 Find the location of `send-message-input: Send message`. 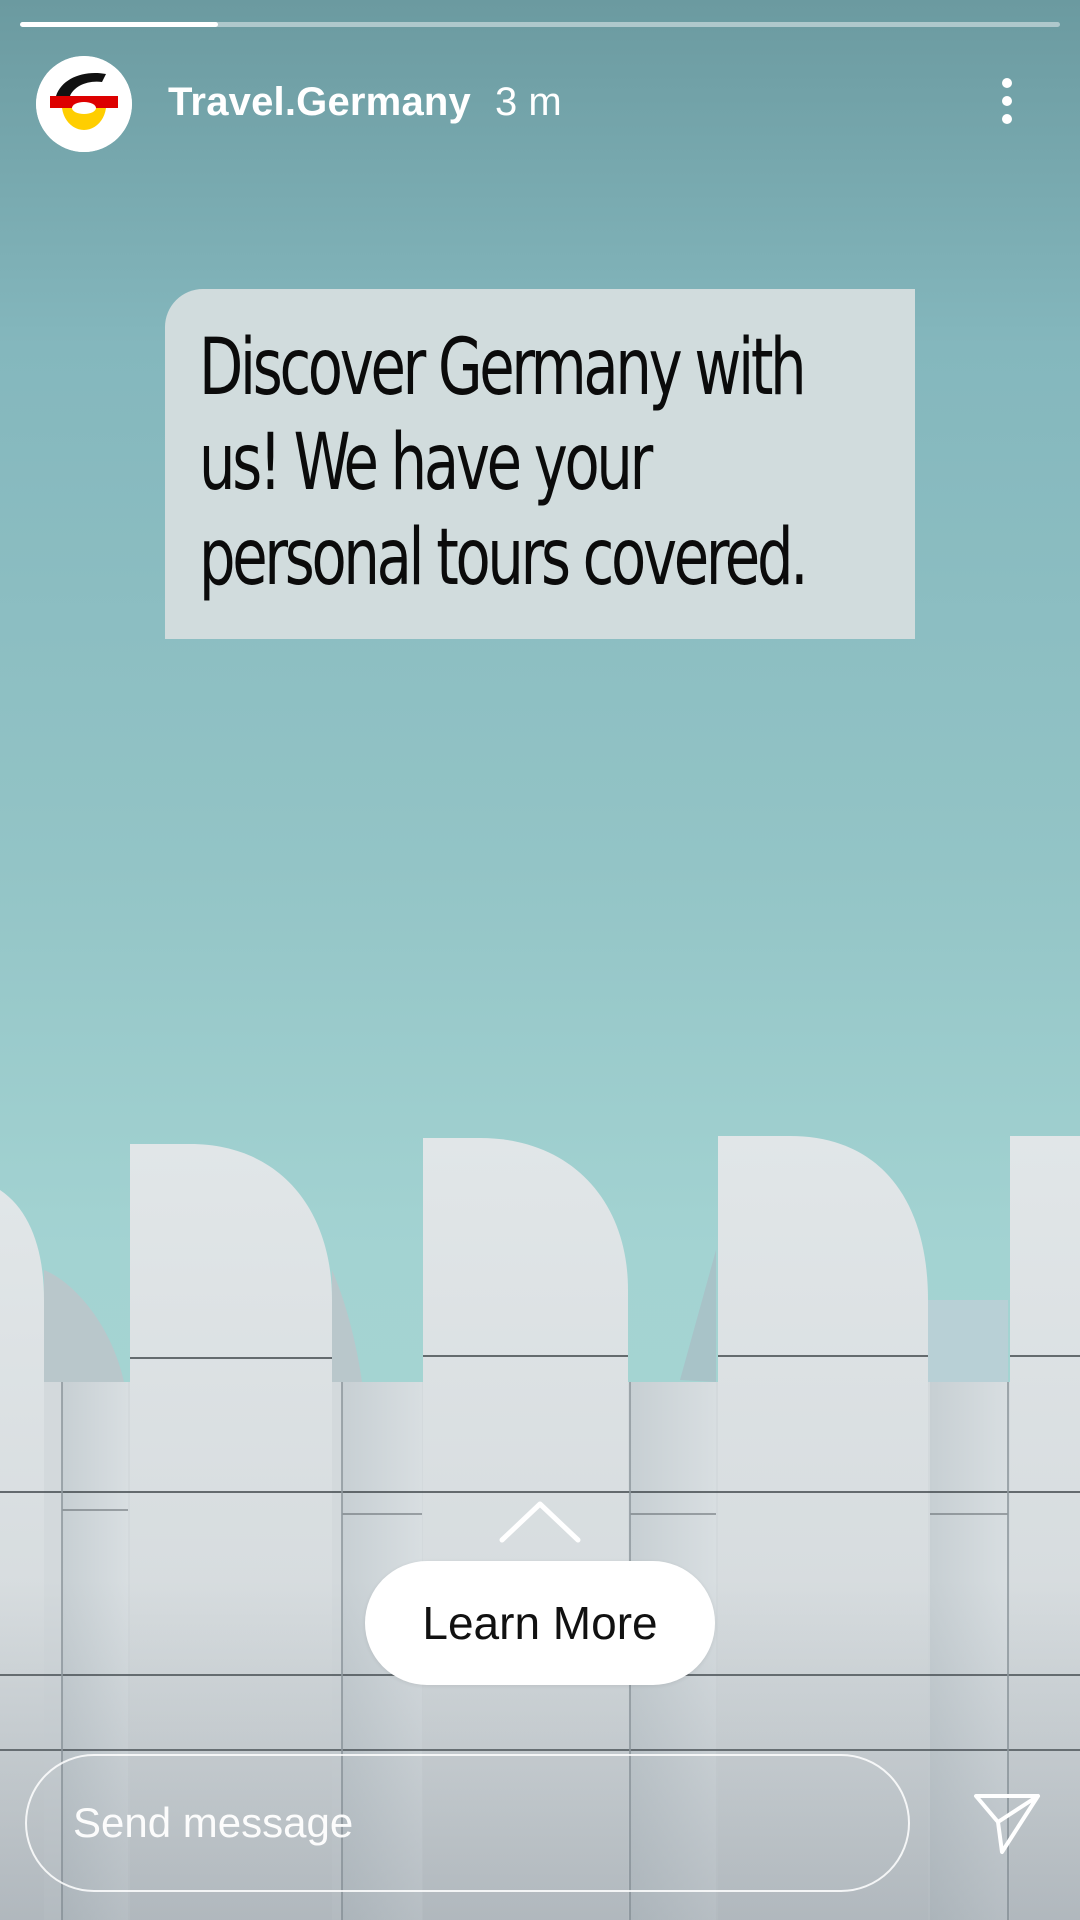

send-message-input: Send message is located at coordinates (467, 1823).